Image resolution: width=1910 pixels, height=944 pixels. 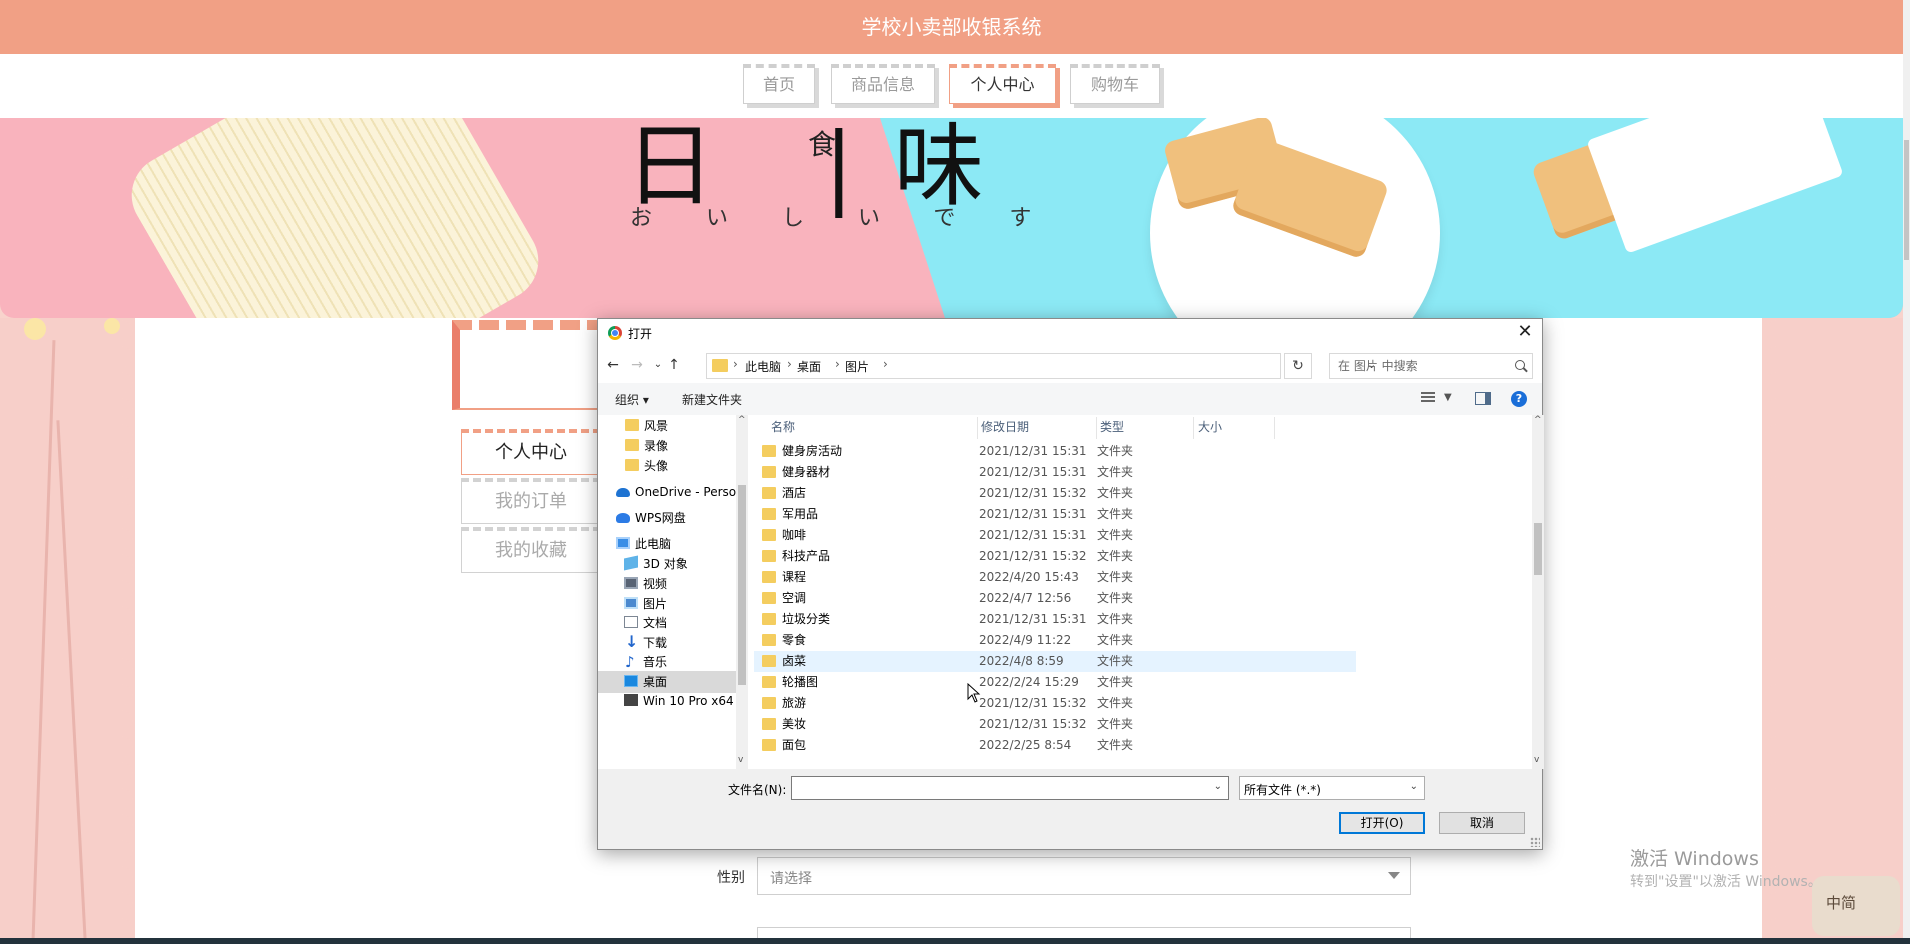 I want to click on search-input, so click(x=1420, y=366).